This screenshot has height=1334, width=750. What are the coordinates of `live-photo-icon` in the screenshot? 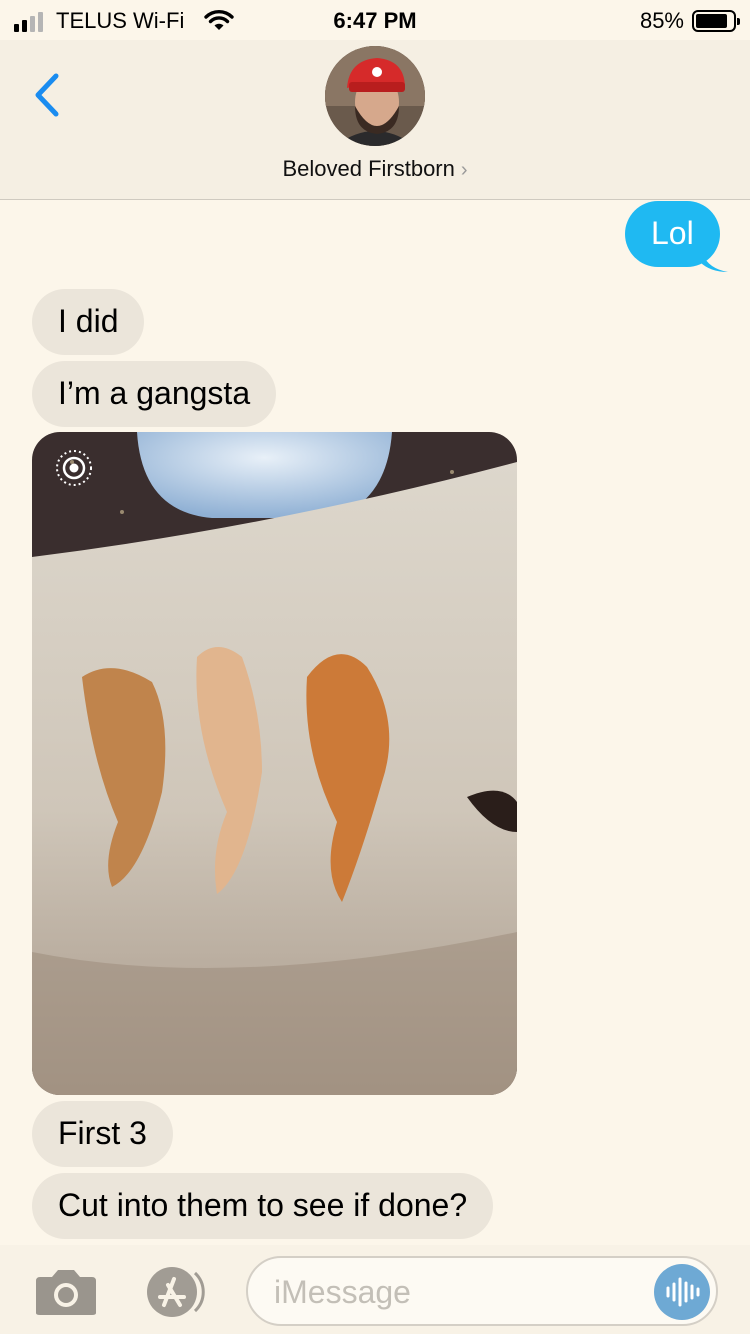 It's located at (74, 468).